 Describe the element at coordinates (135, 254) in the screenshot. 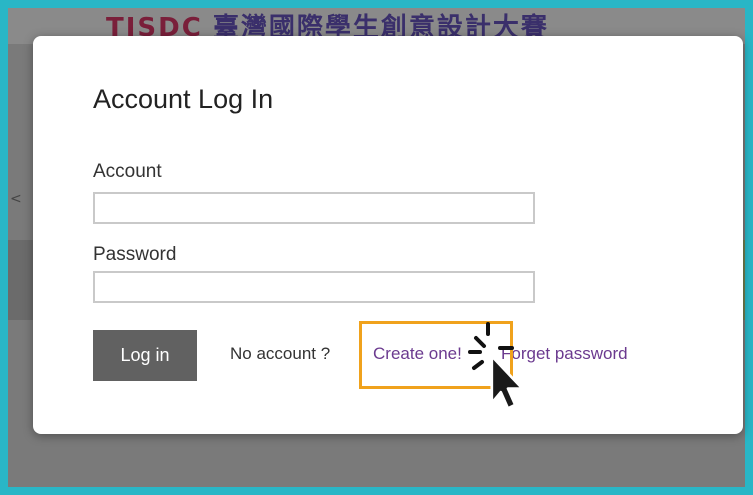

I see `password-label: Password` at that location.